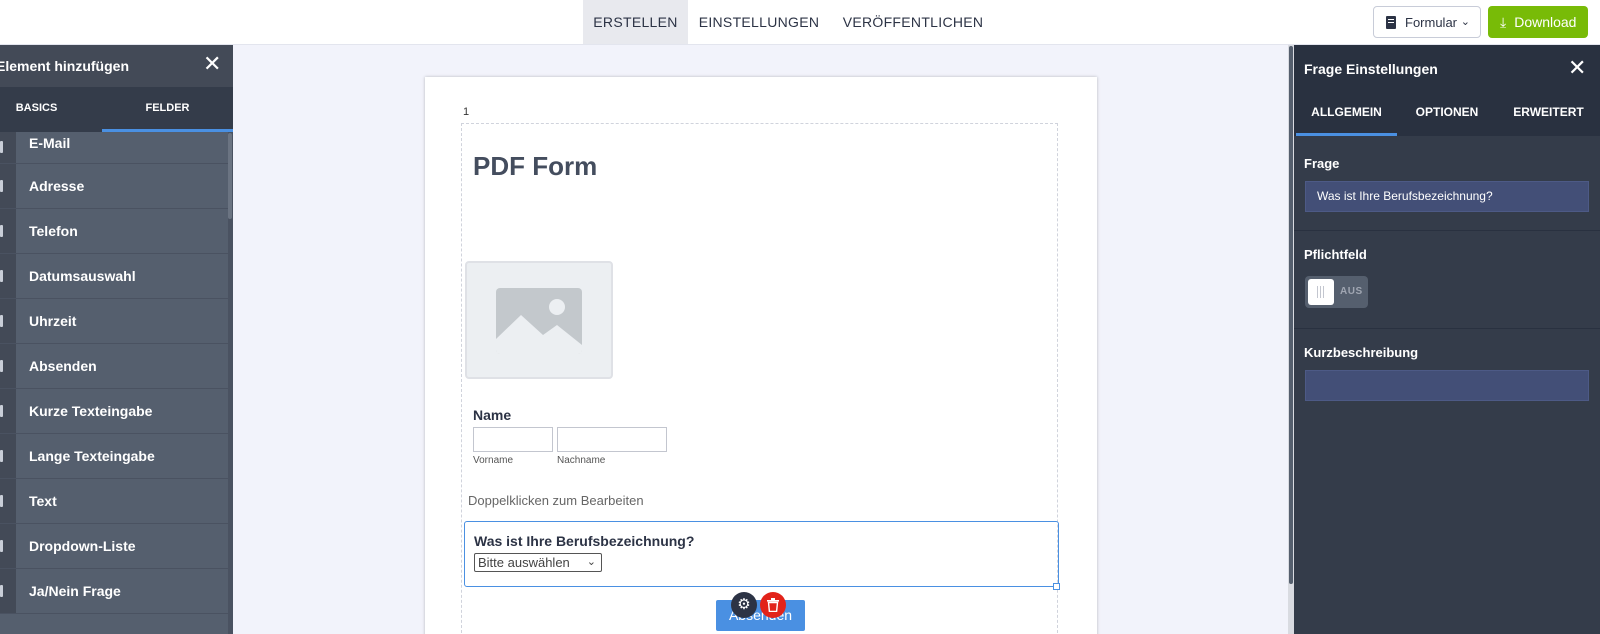 This screenshot has width=1600, height=634. I want to click on image-icon, so click(539, 321).